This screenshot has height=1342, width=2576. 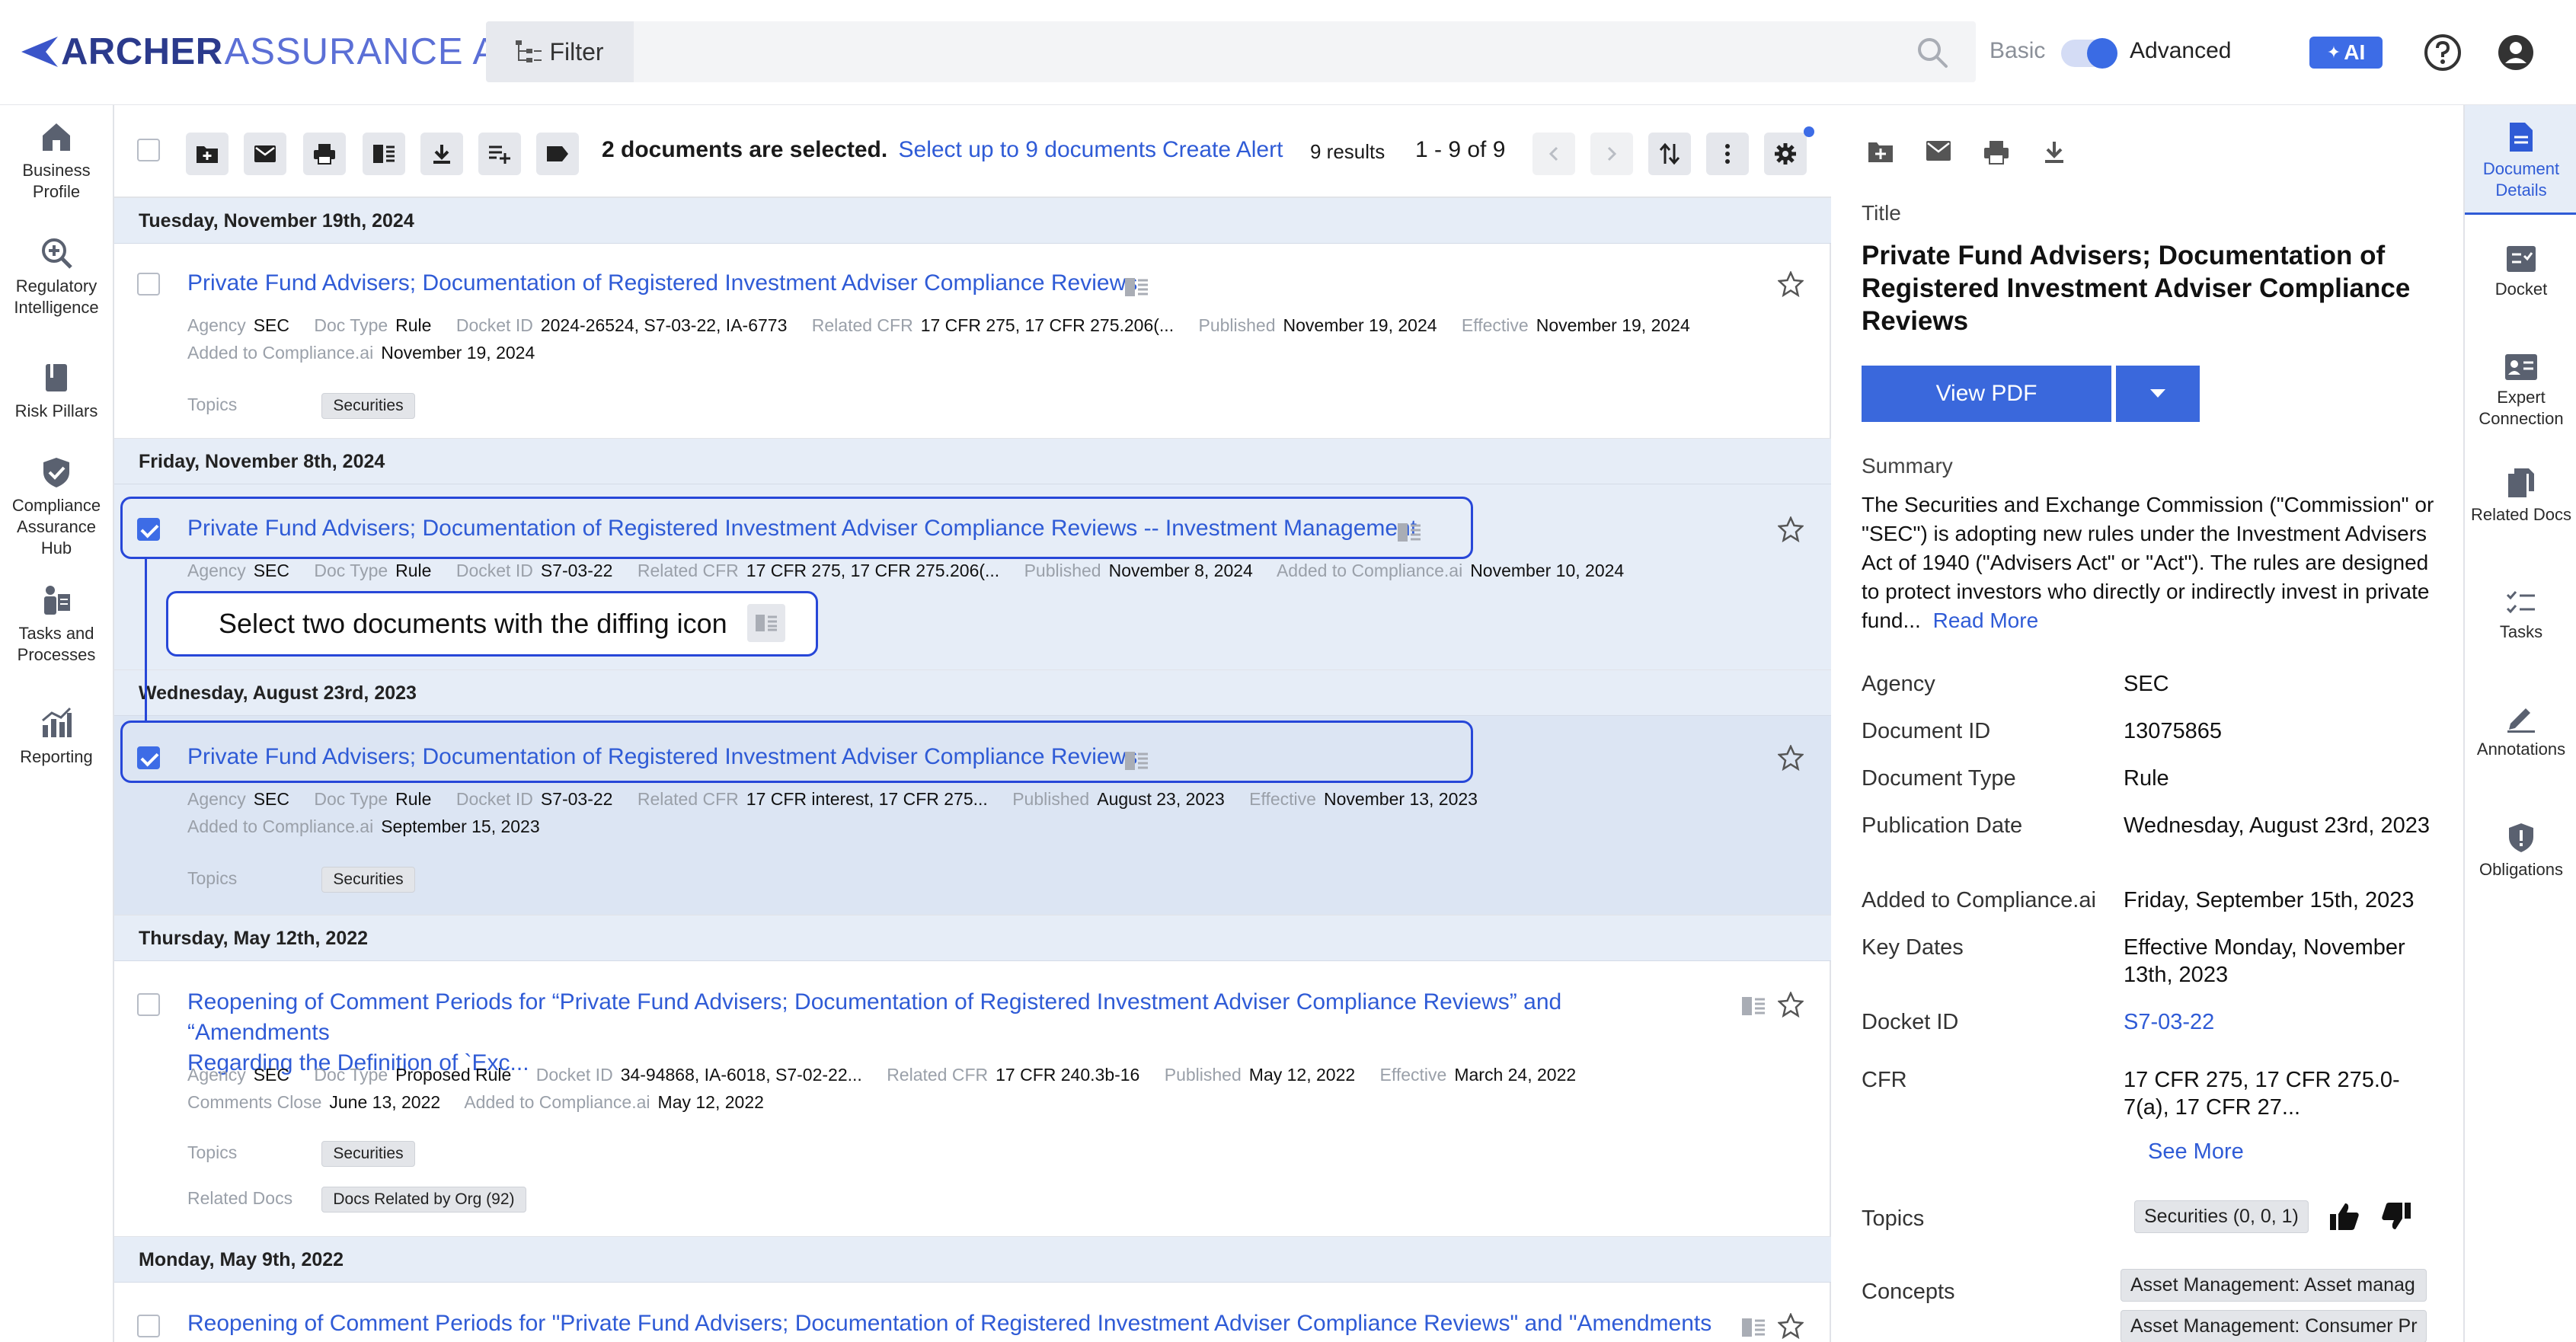 What do you see at coordinates (1028, 149) in the screenshot?
I see `select-up-to-link: Select up to 9 documents` at bounding box center [1028, 149].